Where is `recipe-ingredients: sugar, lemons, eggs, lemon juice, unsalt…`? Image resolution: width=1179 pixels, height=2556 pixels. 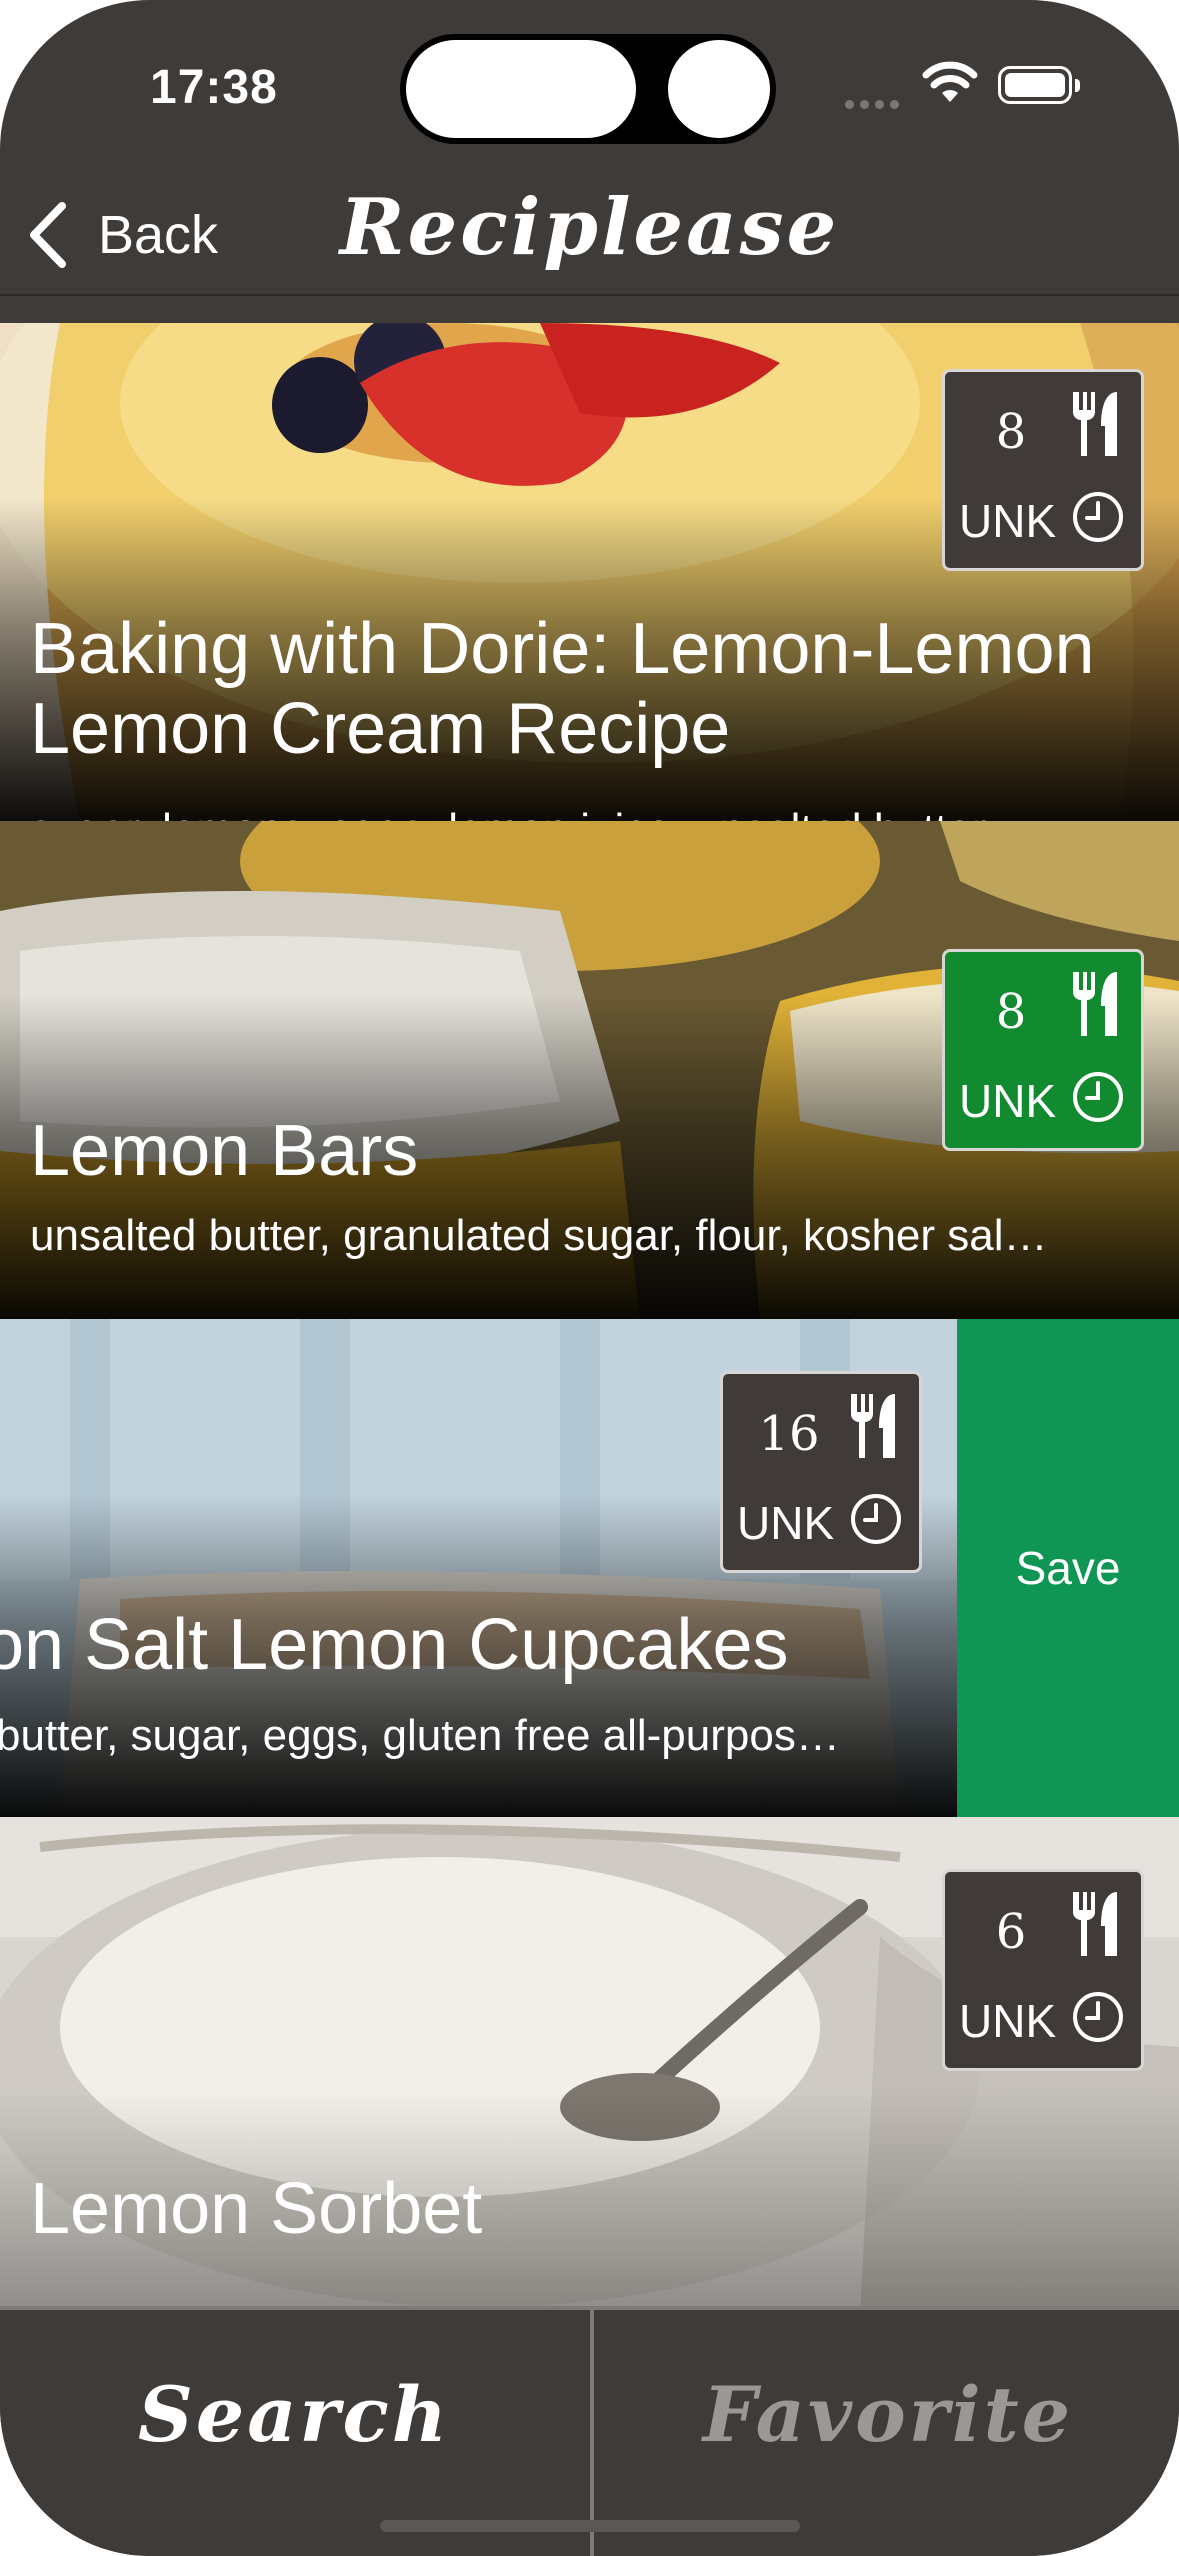
recipe-ingredients: sugar, lemons, eggs, lemon juice, unsalt… is located at coordinates (584, 813).